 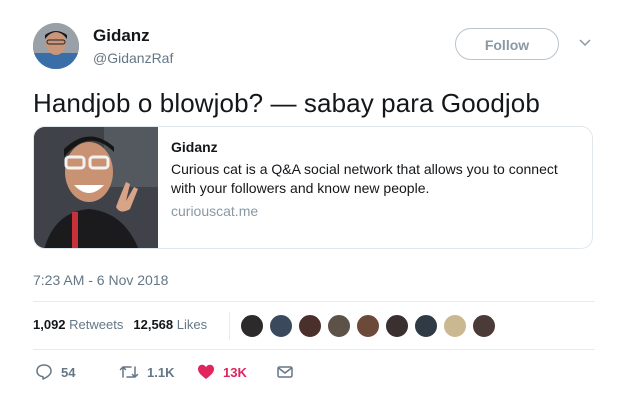 I want to click on retweets-count: 1,092, so click(x=49, y=324).